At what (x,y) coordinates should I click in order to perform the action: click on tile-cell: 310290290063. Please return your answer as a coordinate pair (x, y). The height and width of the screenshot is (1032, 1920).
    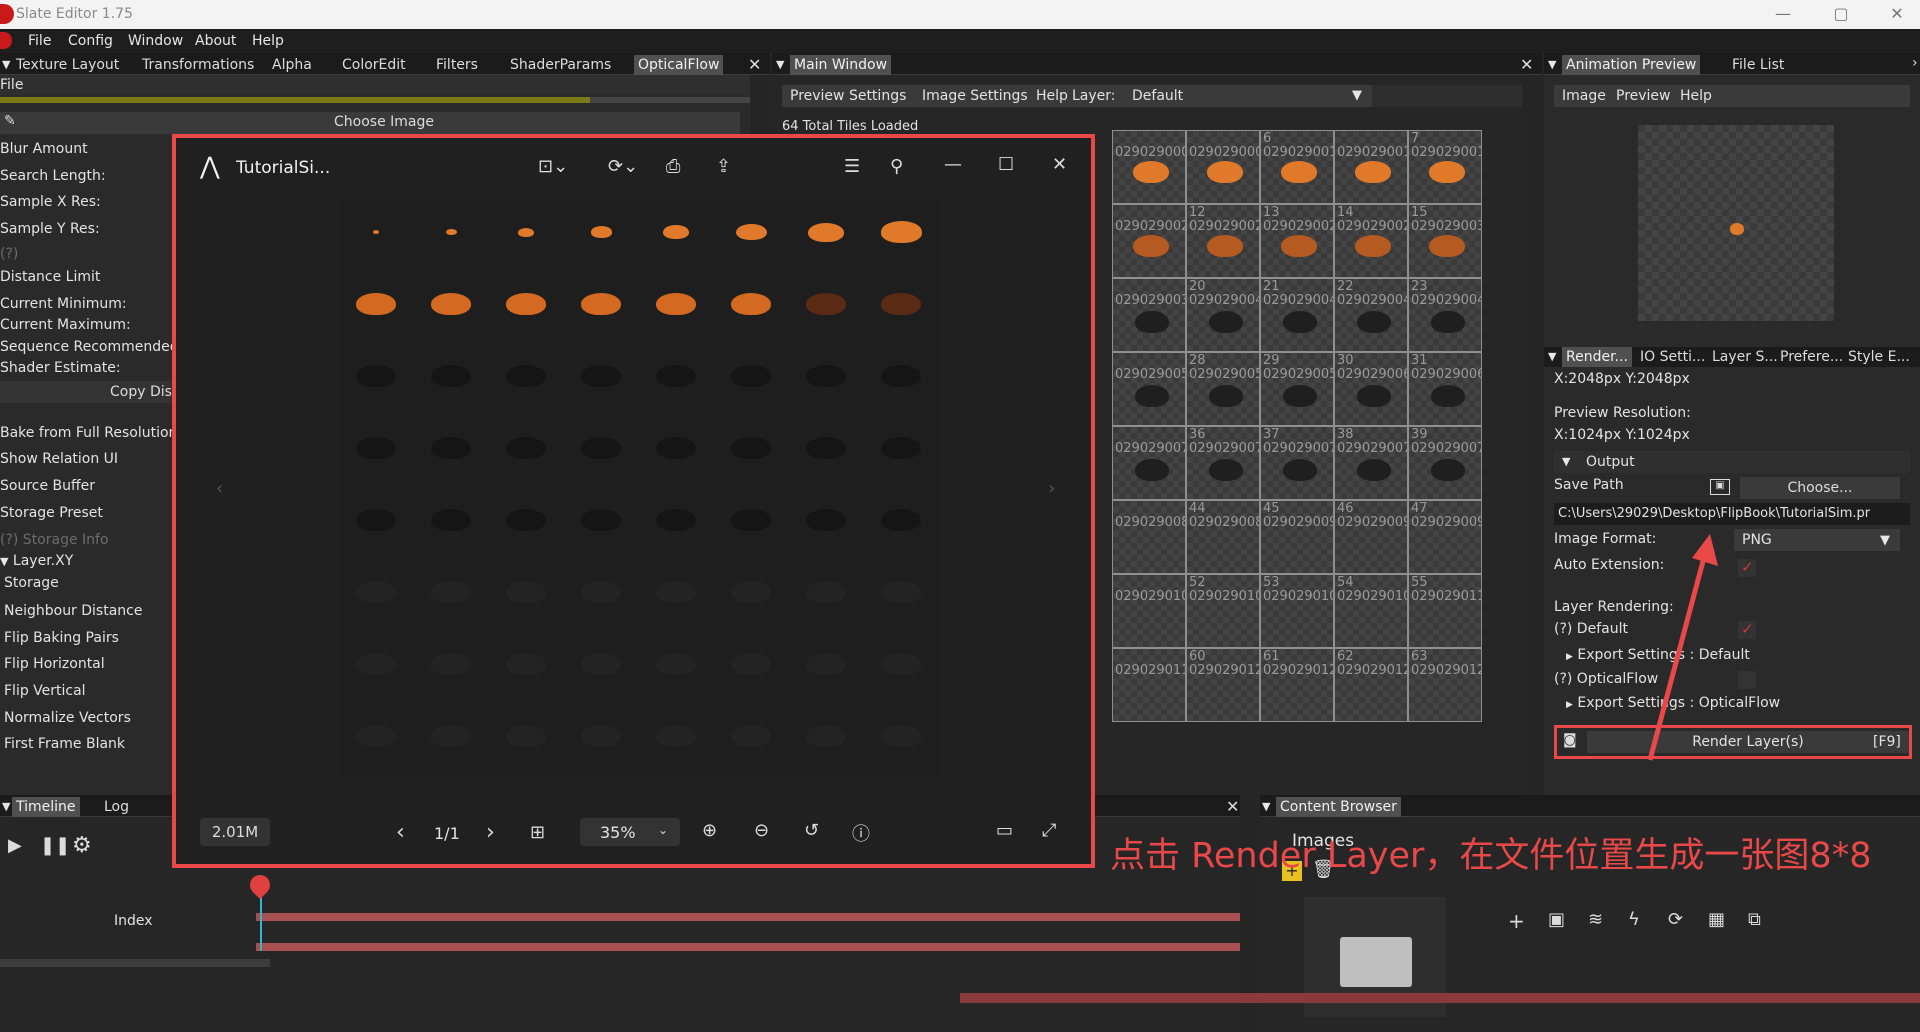
    Looking at the image, I should click on (1445, 389).